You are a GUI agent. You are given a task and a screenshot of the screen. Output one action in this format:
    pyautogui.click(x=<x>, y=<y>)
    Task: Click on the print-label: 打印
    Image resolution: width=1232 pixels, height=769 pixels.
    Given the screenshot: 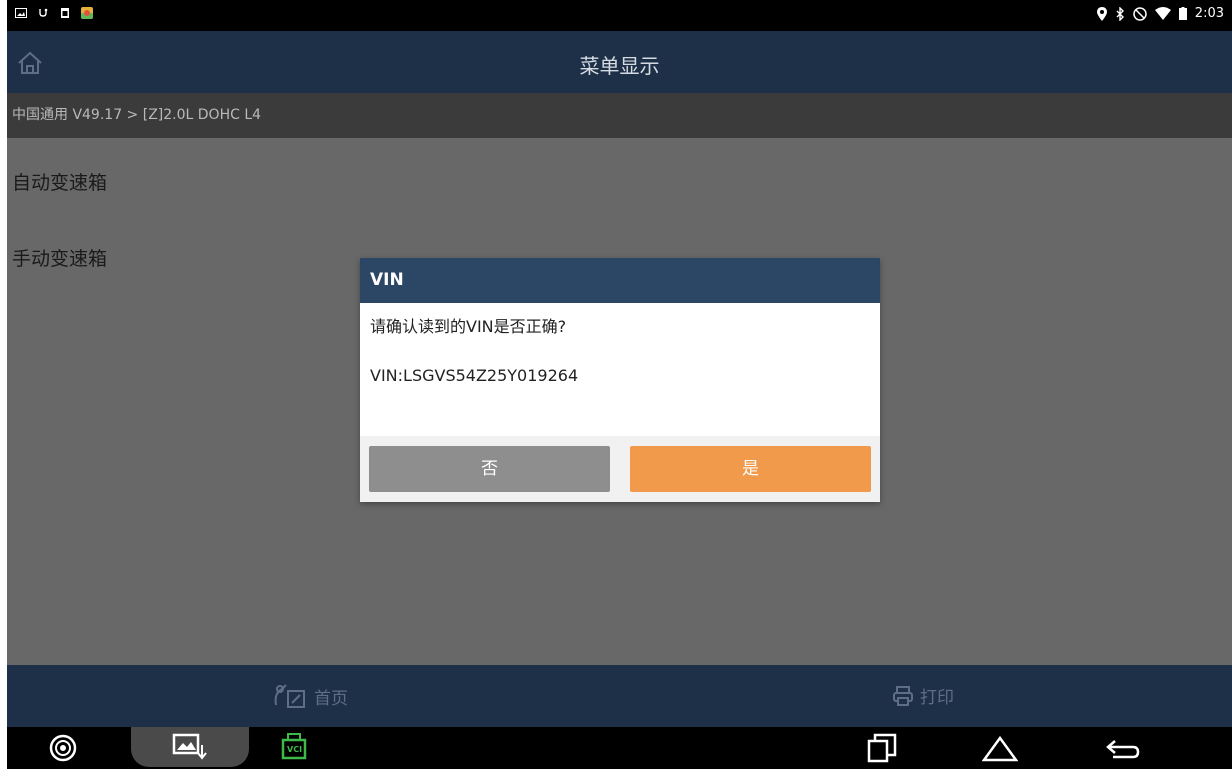 What is the action you would take?
    pyautogui.click(x=937, y=698)
    